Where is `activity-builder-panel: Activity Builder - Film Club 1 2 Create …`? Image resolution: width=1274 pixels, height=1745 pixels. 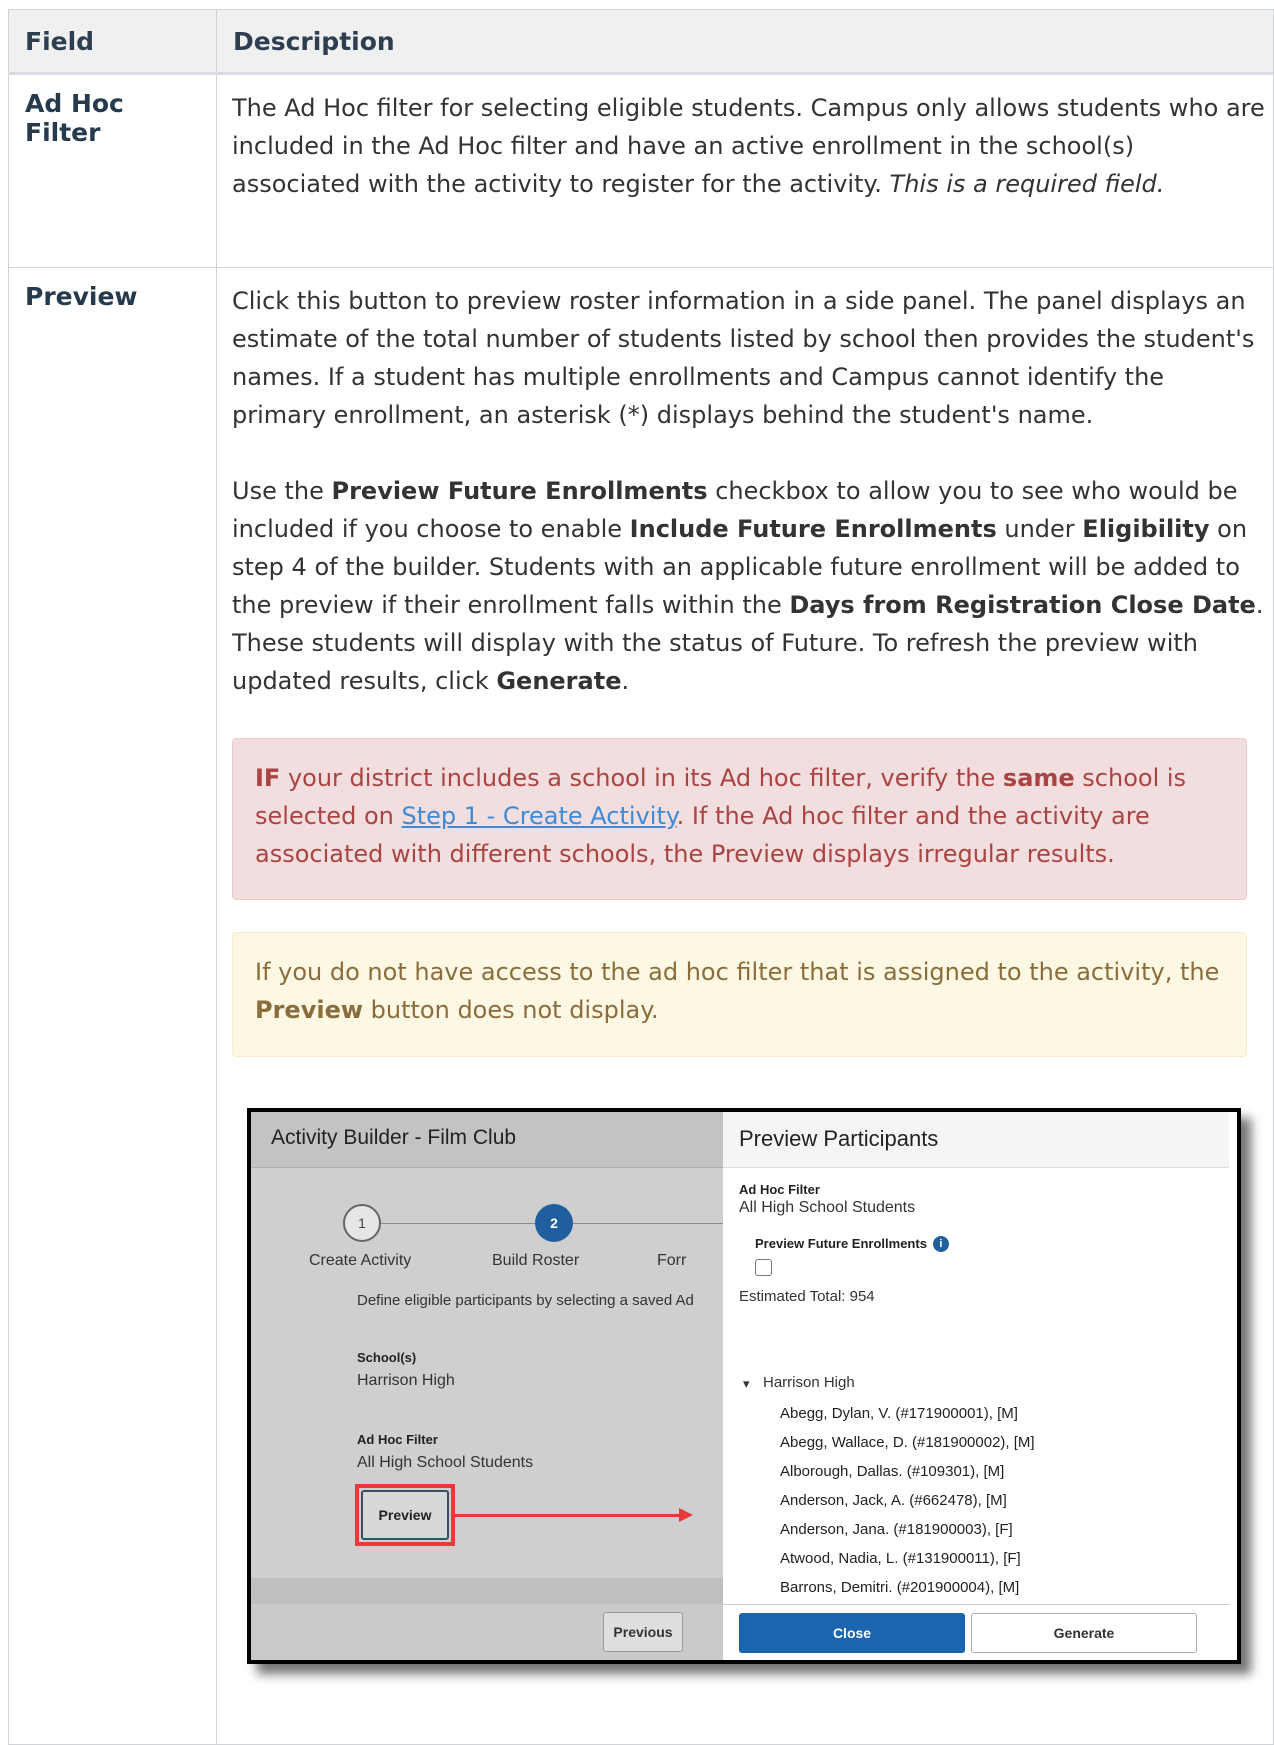 activity-builder-panel: Activity Builder - Film Club 1 2 Create … is located at coordinates (487, 1386).